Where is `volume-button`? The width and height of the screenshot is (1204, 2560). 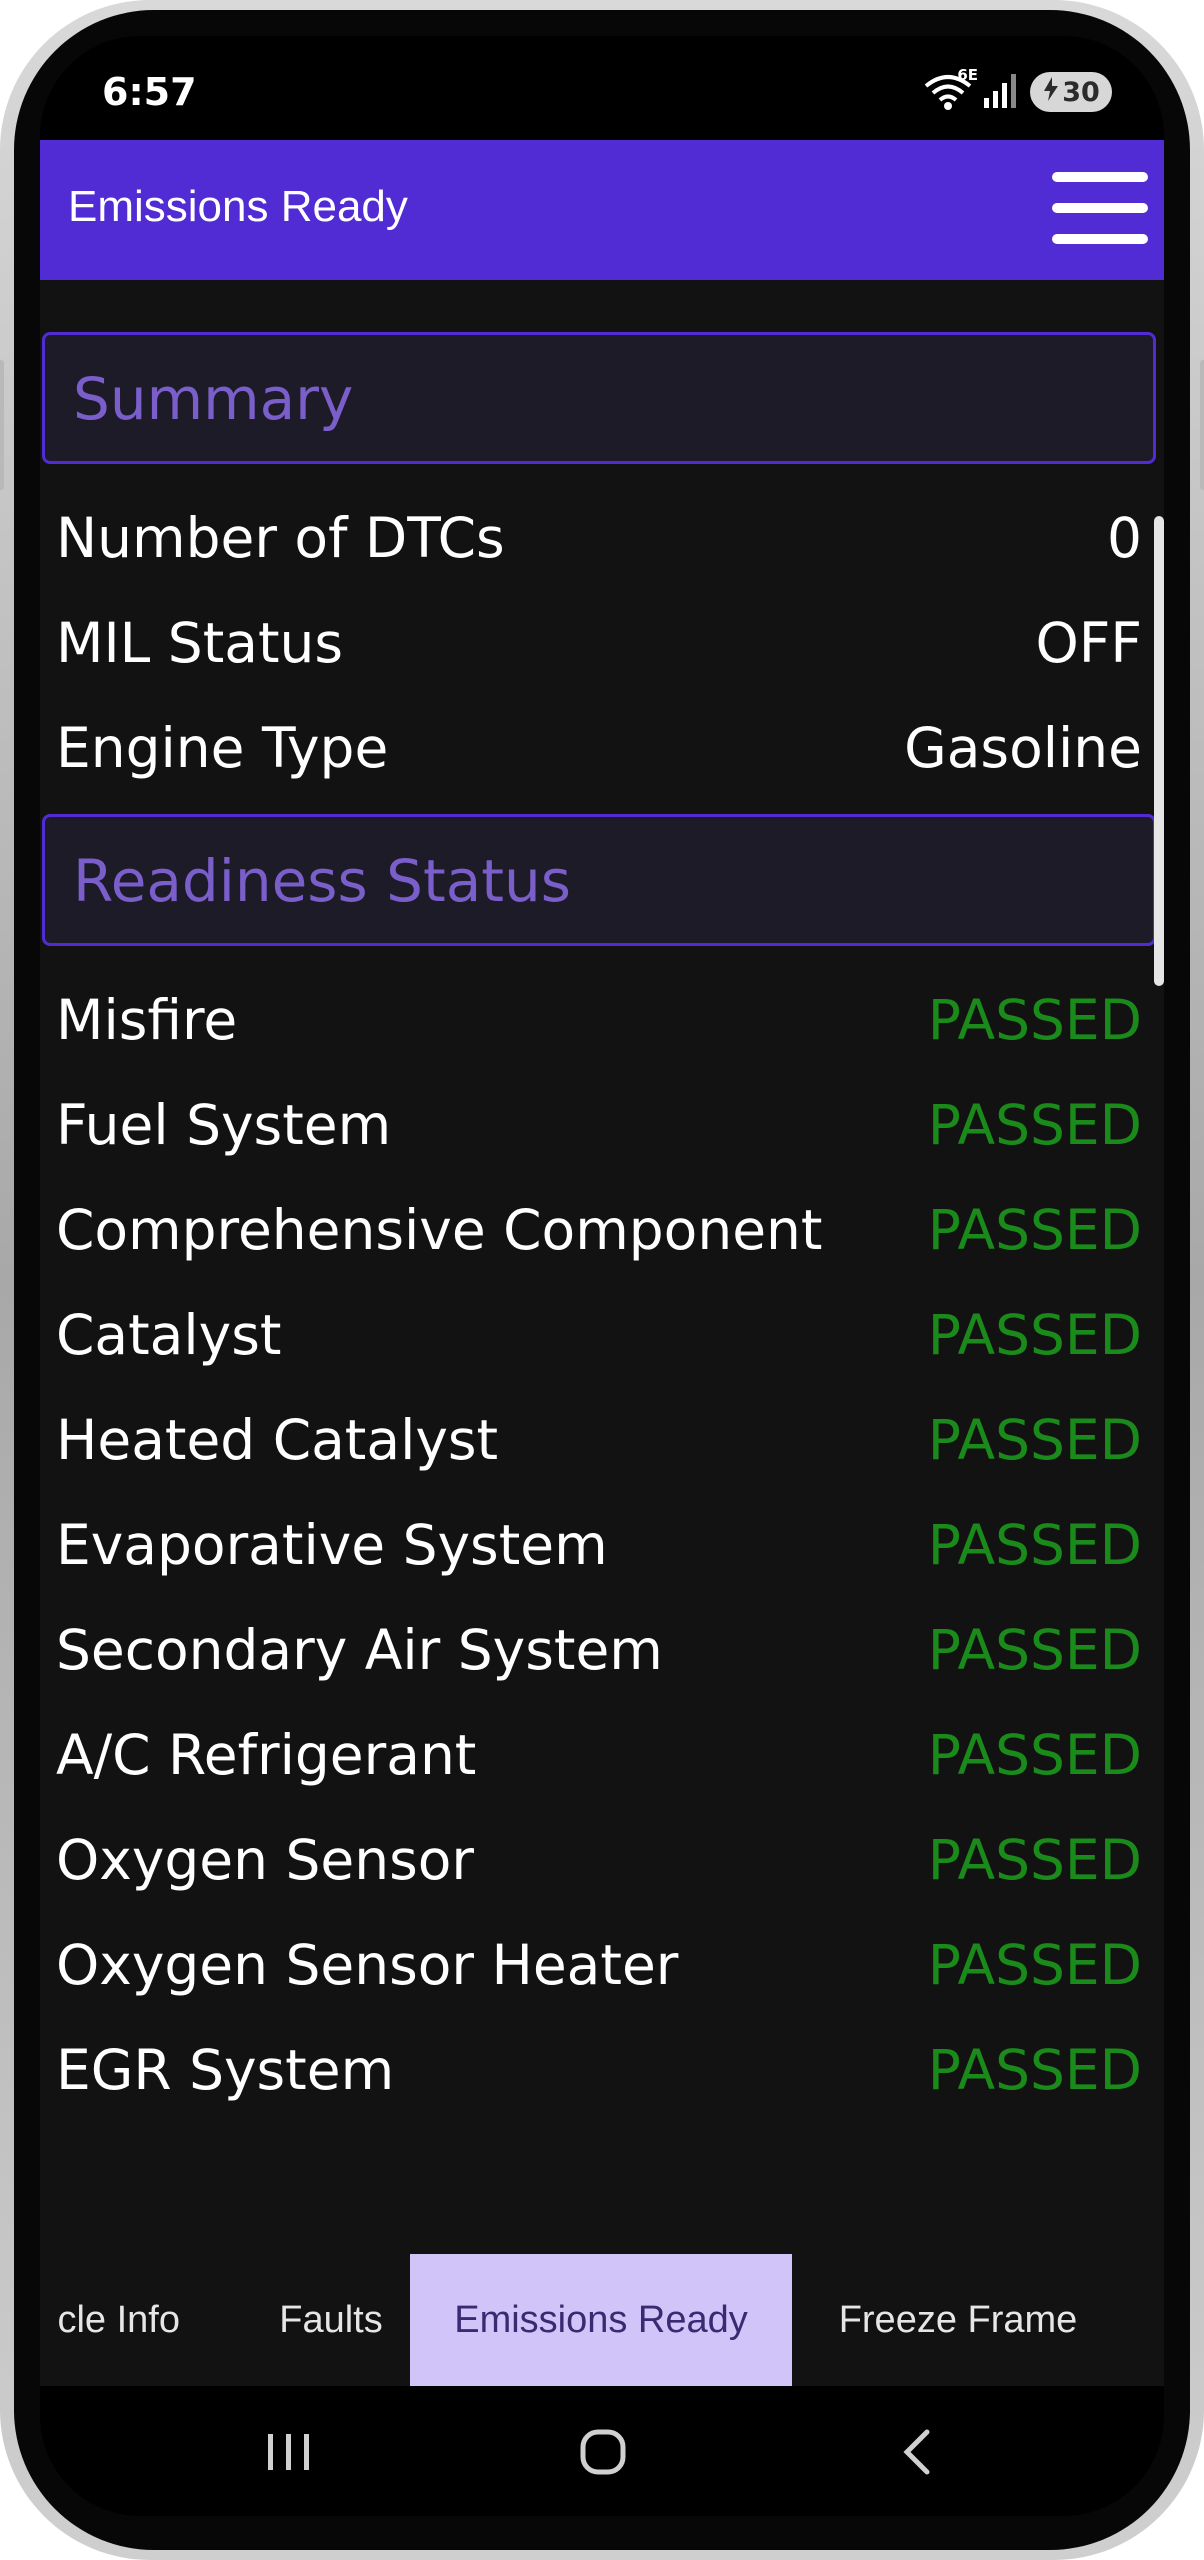
volume-button is located at coordinates (2, 425).